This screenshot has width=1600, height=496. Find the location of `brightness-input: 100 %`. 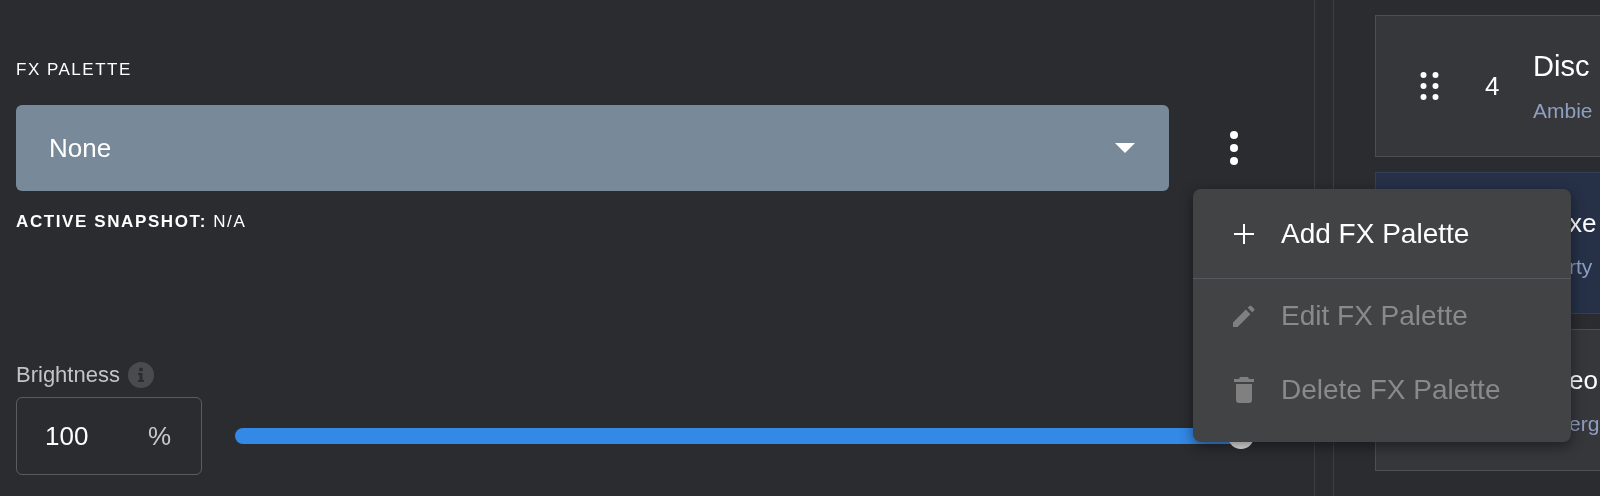

brightness-input: 100 % is located at coordinates (109, 436).